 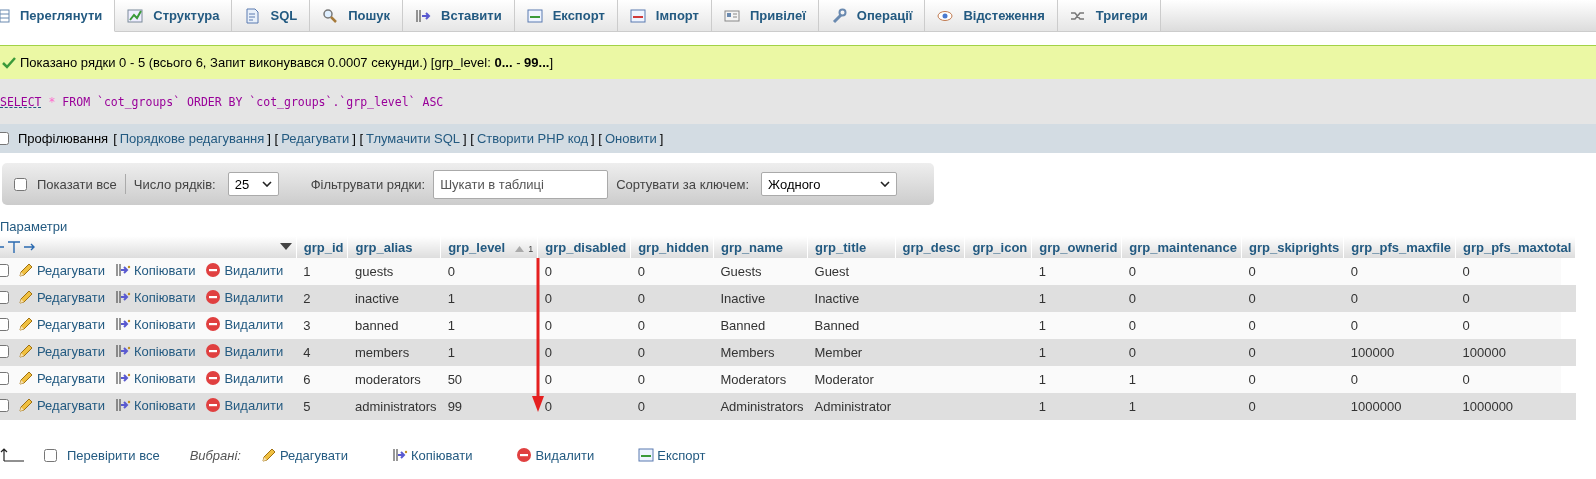 I want to click on column-header: grp_level 1, so click(x=489, y=247).